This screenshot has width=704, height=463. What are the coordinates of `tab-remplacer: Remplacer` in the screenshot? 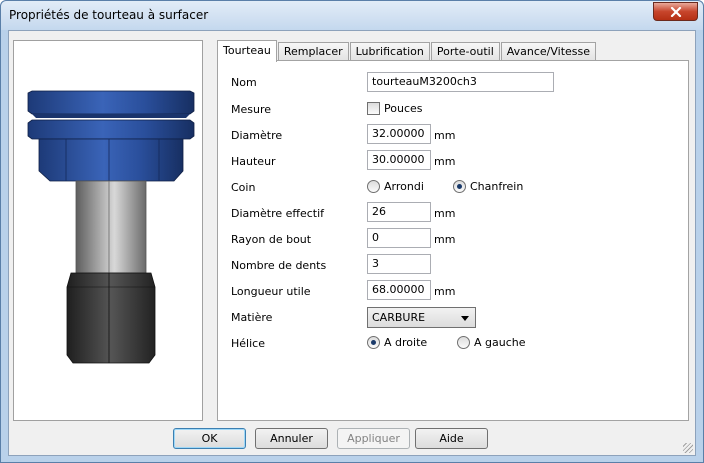 It's located at (313, 51).